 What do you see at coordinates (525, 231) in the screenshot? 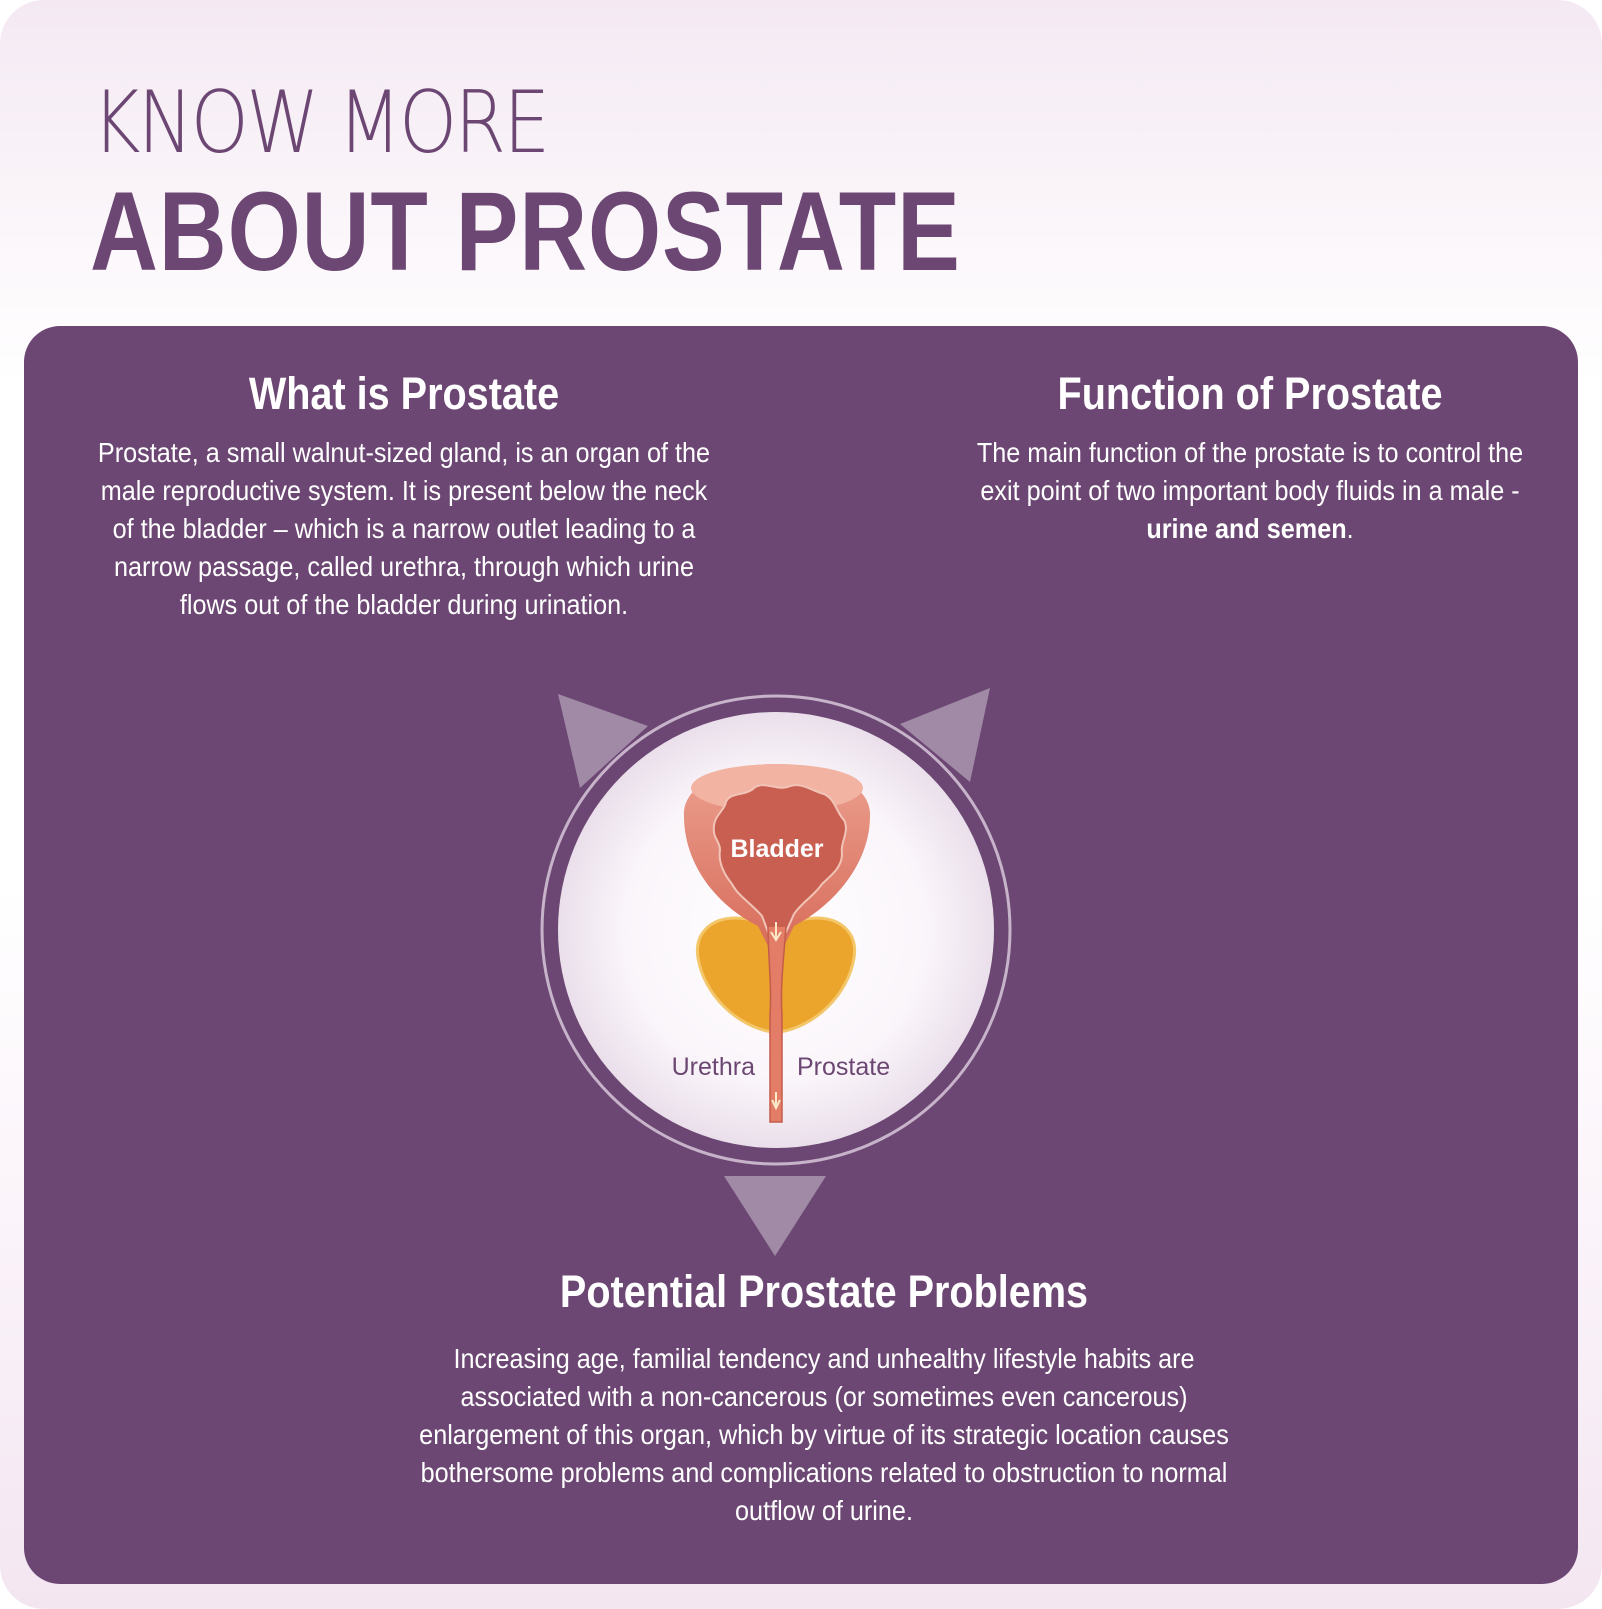
I see `title-about-prostate: ABOUT PROSTATE` at bounding box center [525, 231].